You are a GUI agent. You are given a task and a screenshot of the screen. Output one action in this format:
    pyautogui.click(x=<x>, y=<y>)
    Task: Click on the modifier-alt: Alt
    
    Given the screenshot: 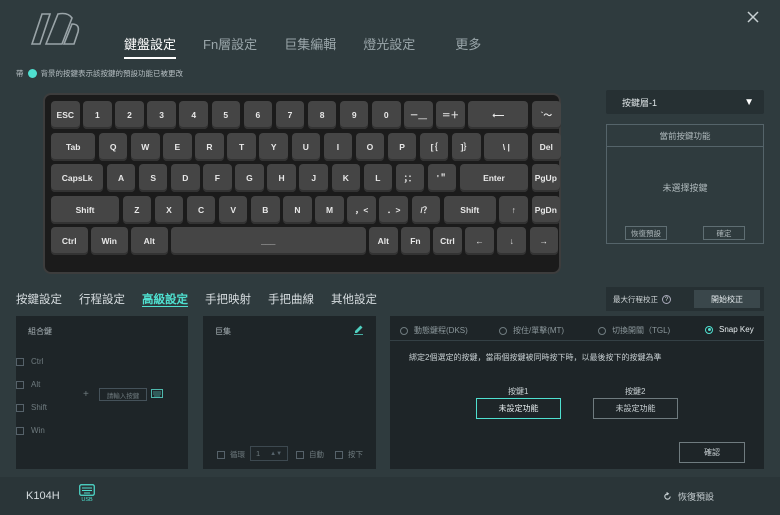 What is the action you would take?
    pyautogui.click(x=28, y=384)
    